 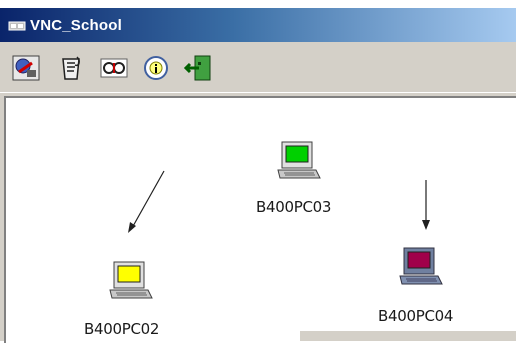 I want to click on connect-button, so click(x=26, y=68).